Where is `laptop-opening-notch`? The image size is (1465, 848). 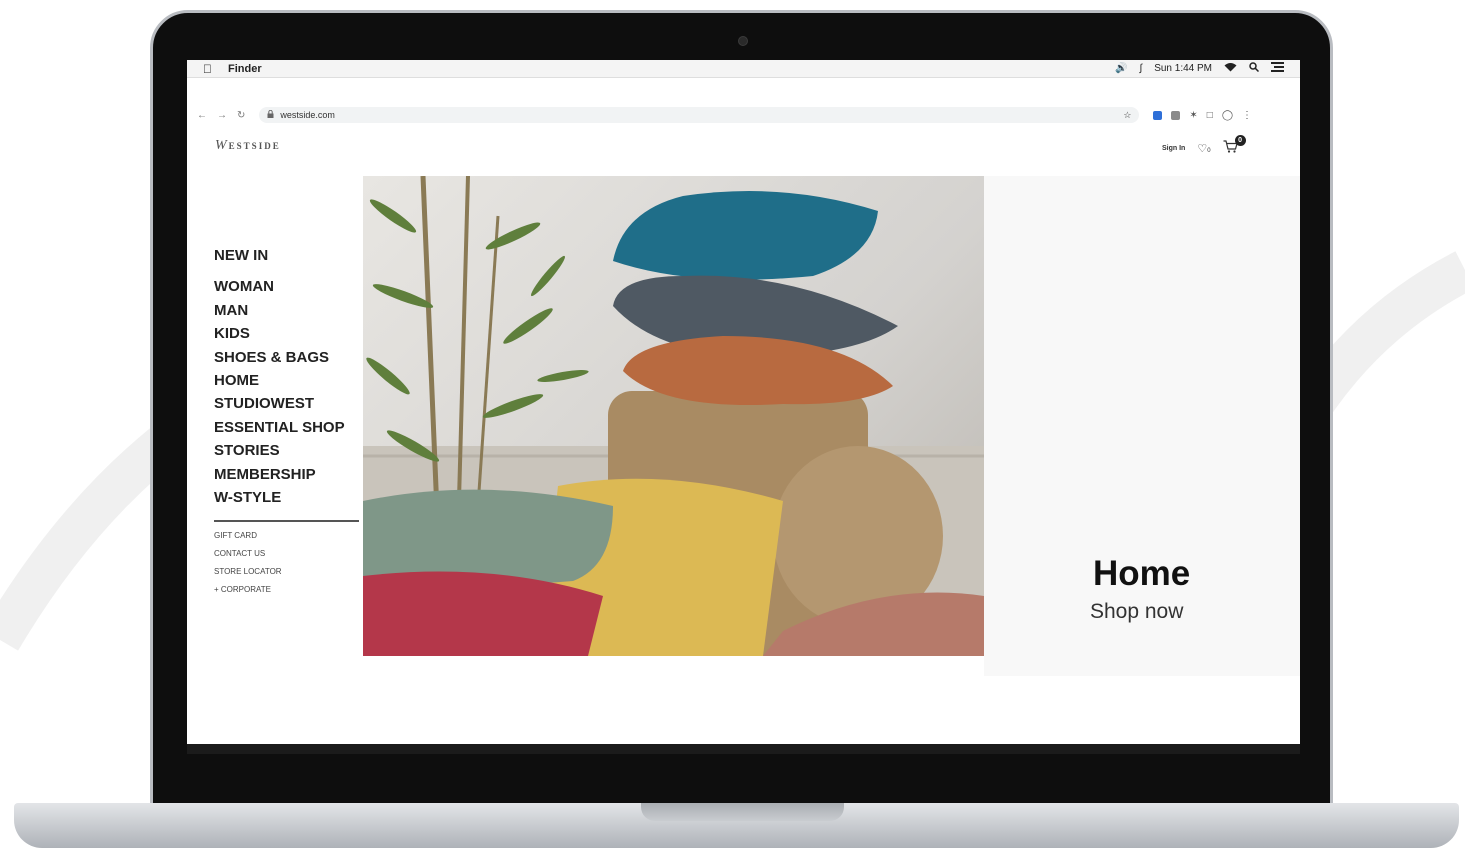 laptop-opening-notch is located at coordinates (742, 812).